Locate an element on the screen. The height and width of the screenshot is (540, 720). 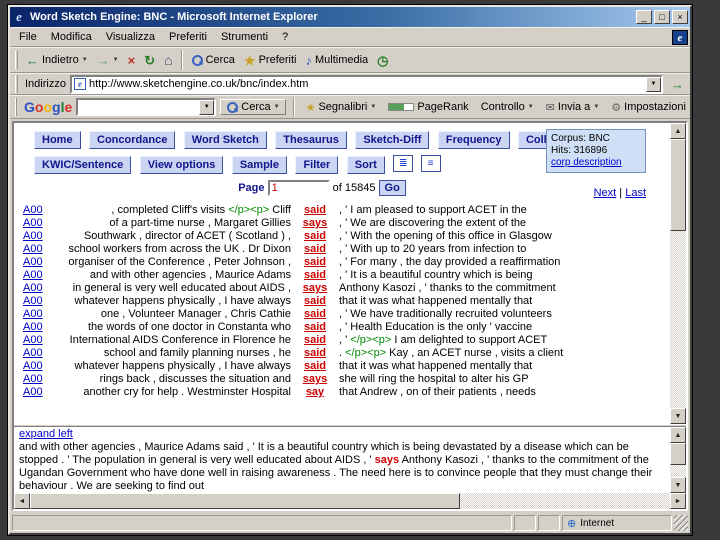
scroll-up-icon: ▲ is located at coordinates (678, 131).